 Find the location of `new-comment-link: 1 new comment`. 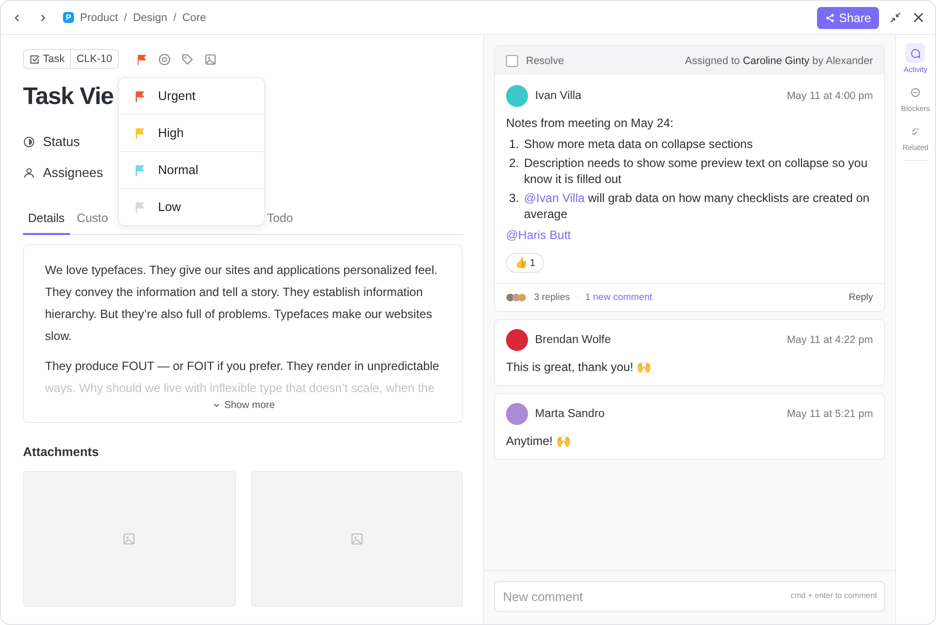

new-comment-link: 1 new comment is located at coordinates (618, 297).